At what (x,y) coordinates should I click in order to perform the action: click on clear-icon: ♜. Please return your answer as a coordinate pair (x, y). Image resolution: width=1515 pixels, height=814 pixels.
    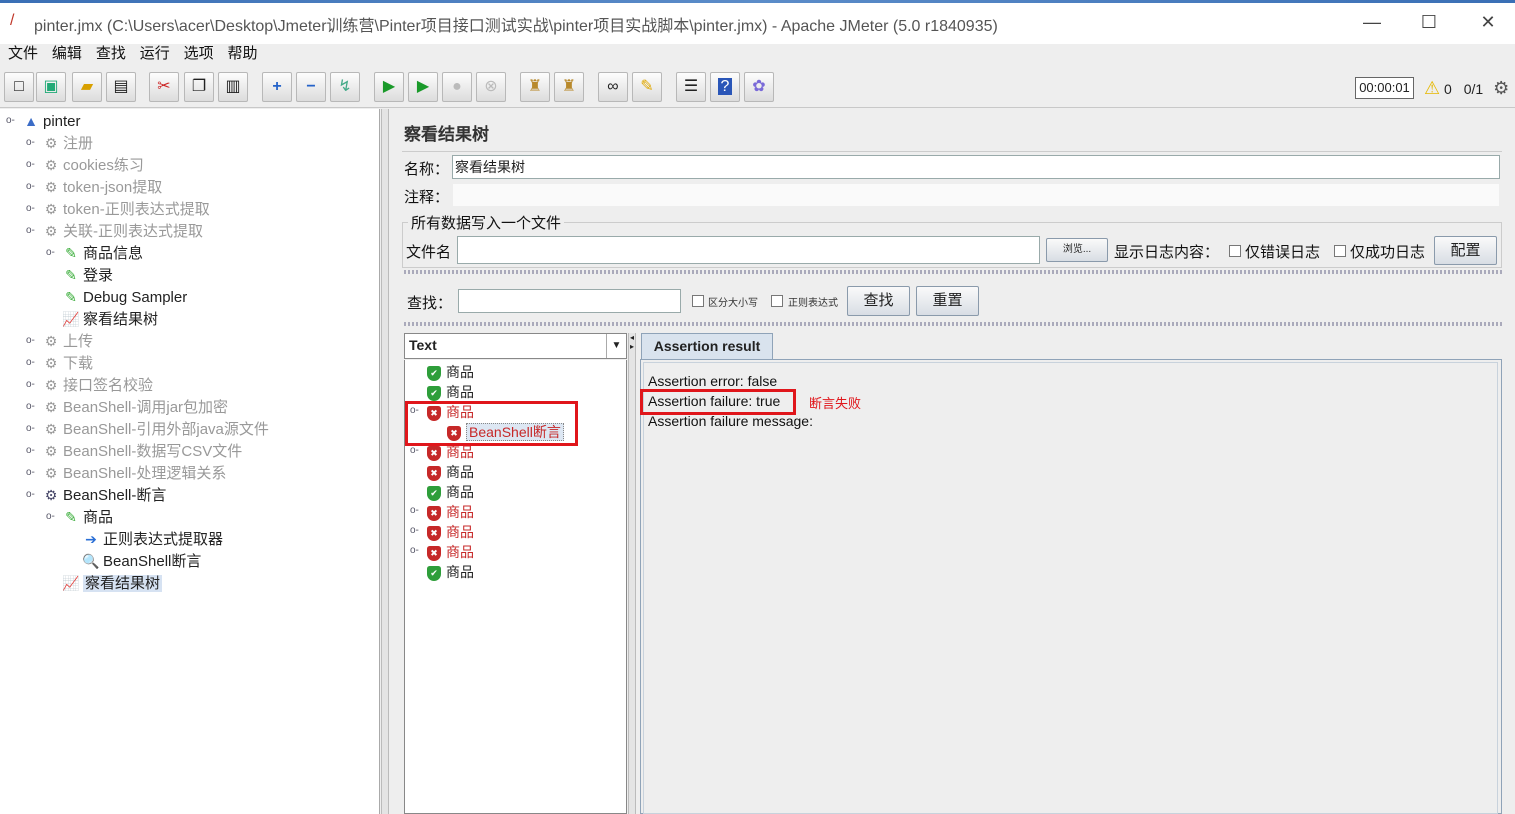
    Looking at the image, I should click on (535, 87).